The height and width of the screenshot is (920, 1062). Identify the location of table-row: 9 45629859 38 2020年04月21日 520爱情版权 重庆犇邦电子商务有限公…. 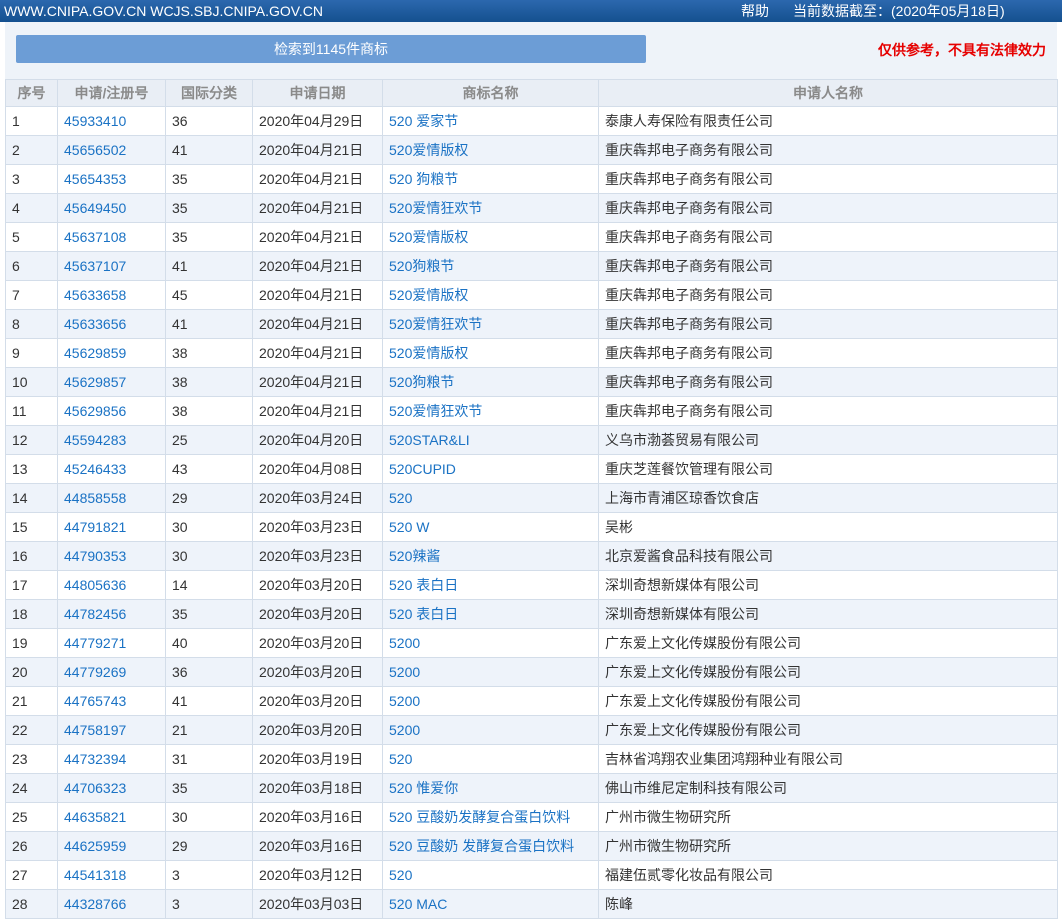
(531, 353).